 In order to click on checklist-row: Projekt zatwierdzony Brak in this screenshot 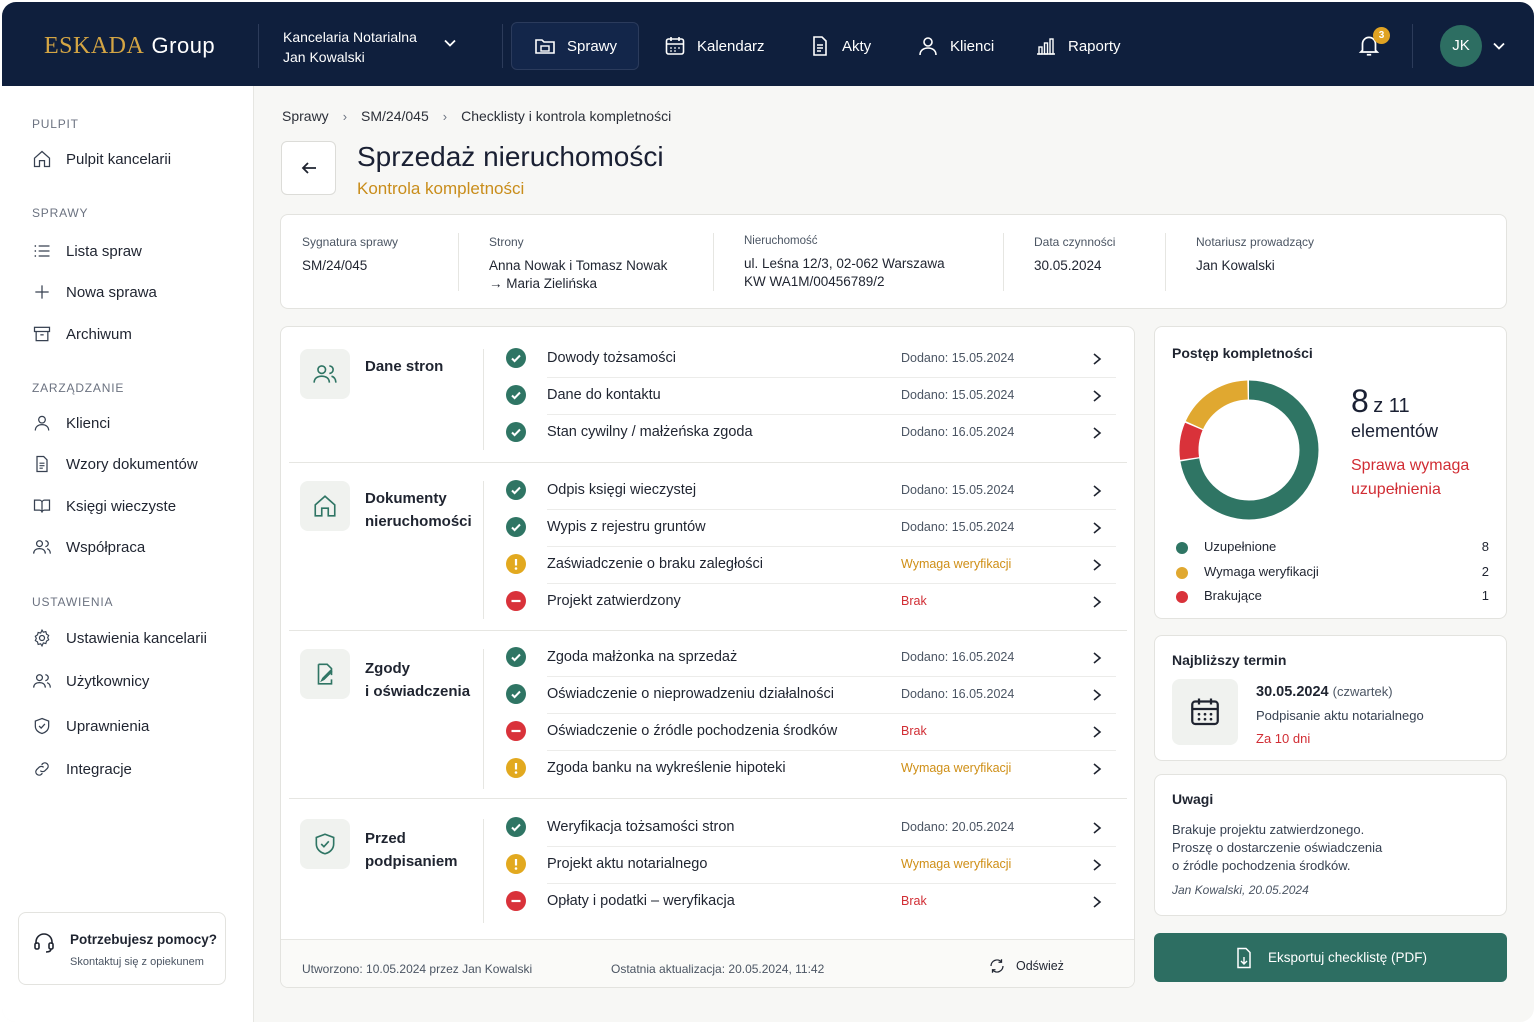, I will do `click(812, 602)`.